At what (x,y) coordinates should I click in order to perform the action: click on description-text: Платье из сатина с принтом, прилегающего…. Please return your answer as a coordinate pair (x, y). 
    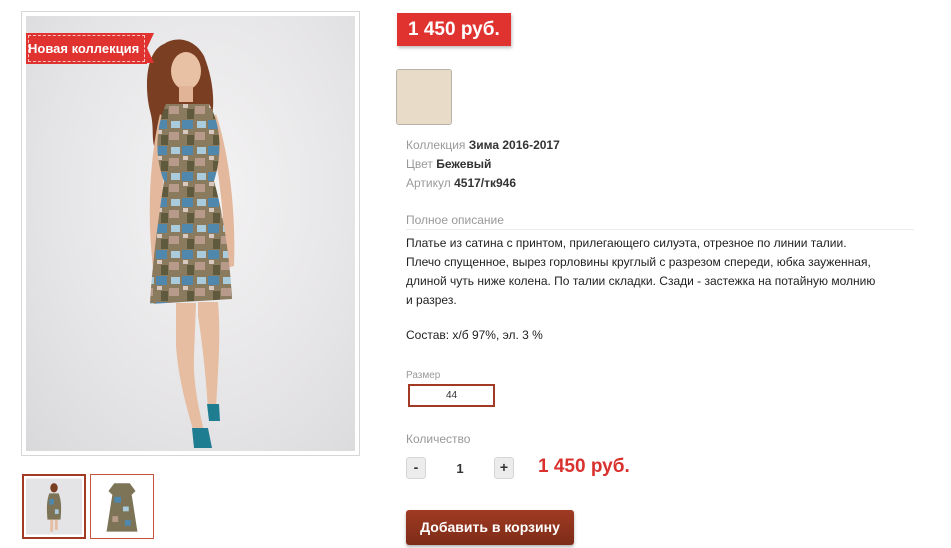
    Looking at the image, I should click on (662, 272).